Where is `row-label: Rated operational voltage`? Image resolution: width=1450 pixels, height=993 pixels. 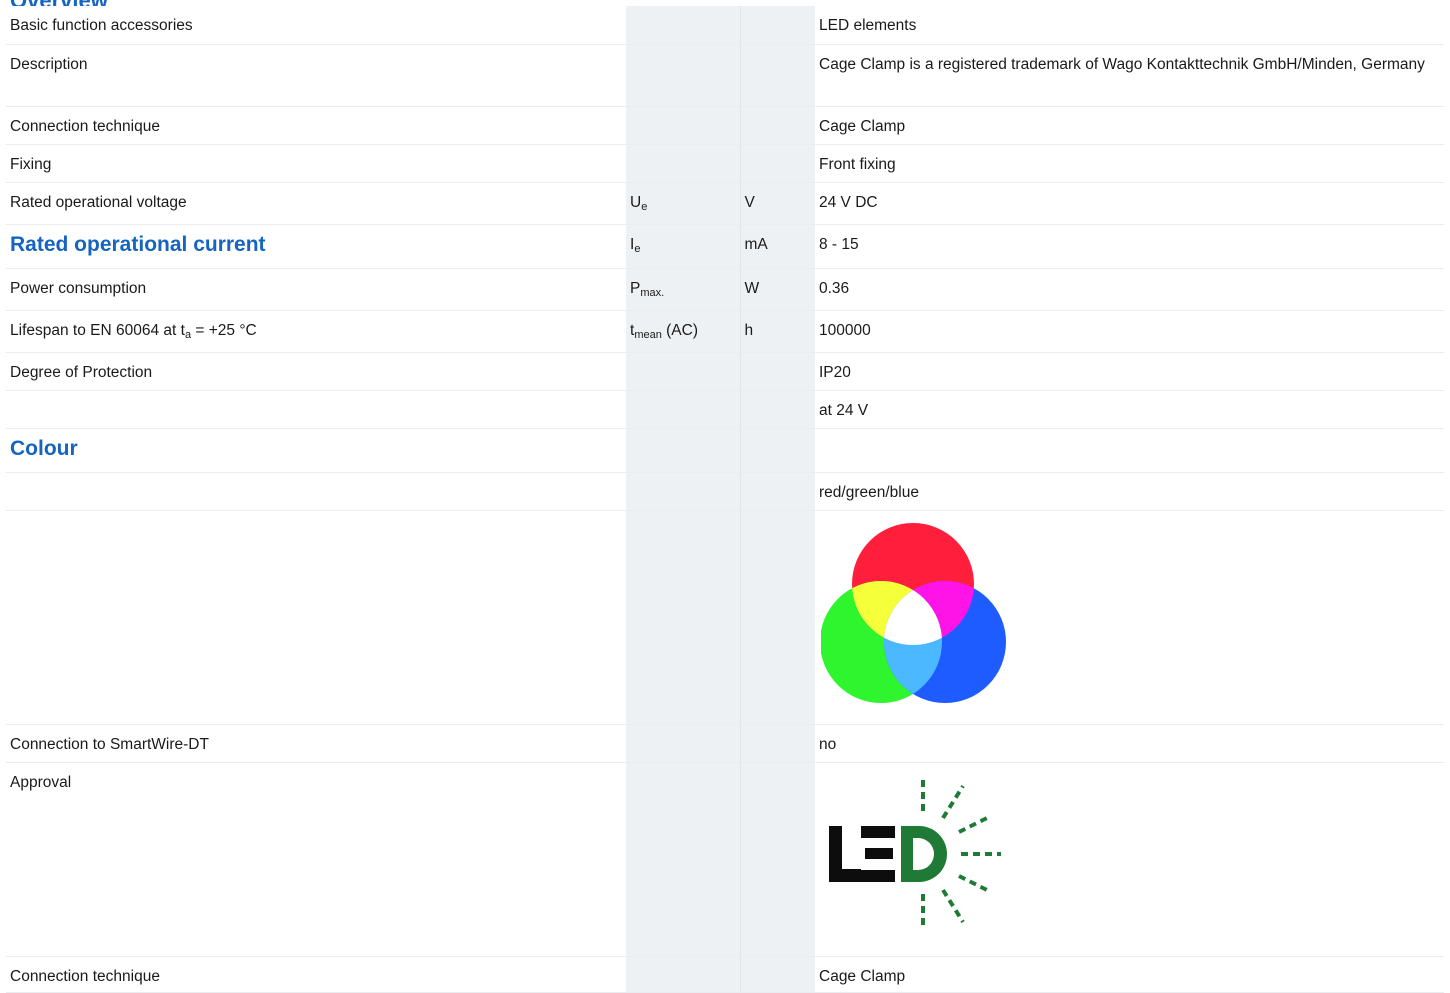 row-label: Rated operational voltage is located at coordinates (316, 203).